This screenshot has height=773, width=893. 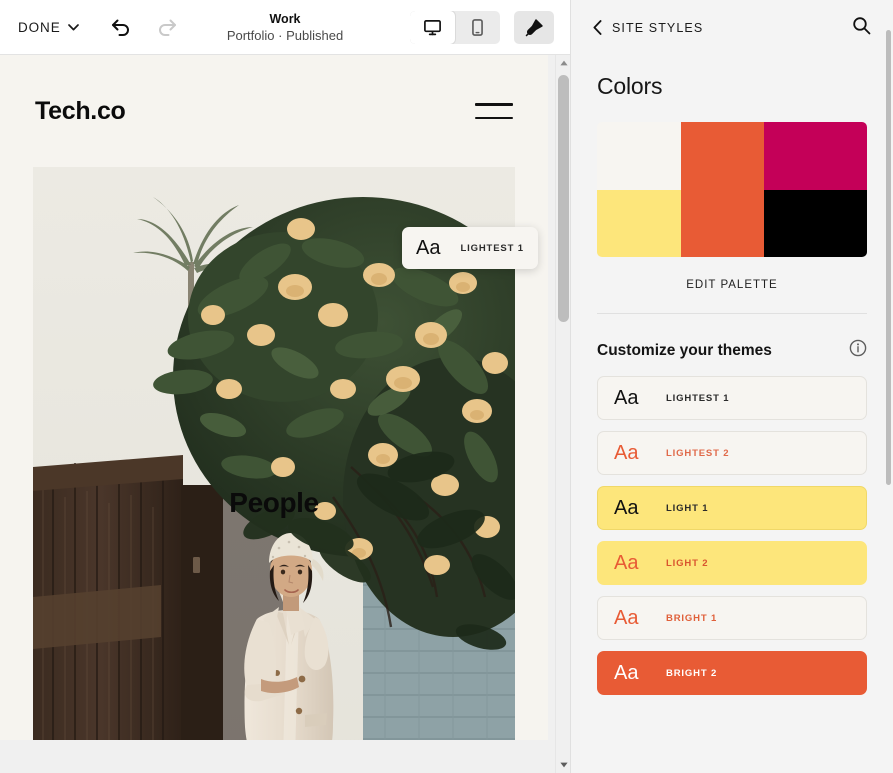 I want to click on colors-section-title: Colors, so click(x=630, y=86).